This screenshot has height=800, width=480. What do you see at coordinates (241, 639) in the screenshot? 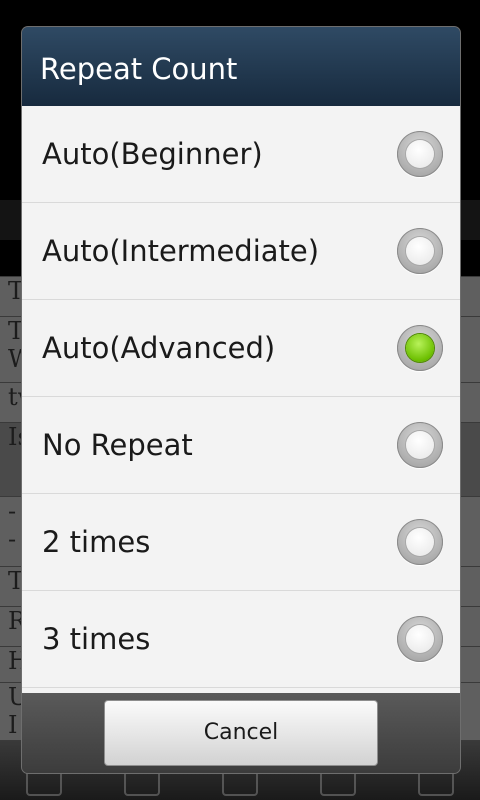
I see `option-3-times: 3 times` at bounding box center [241, 639].